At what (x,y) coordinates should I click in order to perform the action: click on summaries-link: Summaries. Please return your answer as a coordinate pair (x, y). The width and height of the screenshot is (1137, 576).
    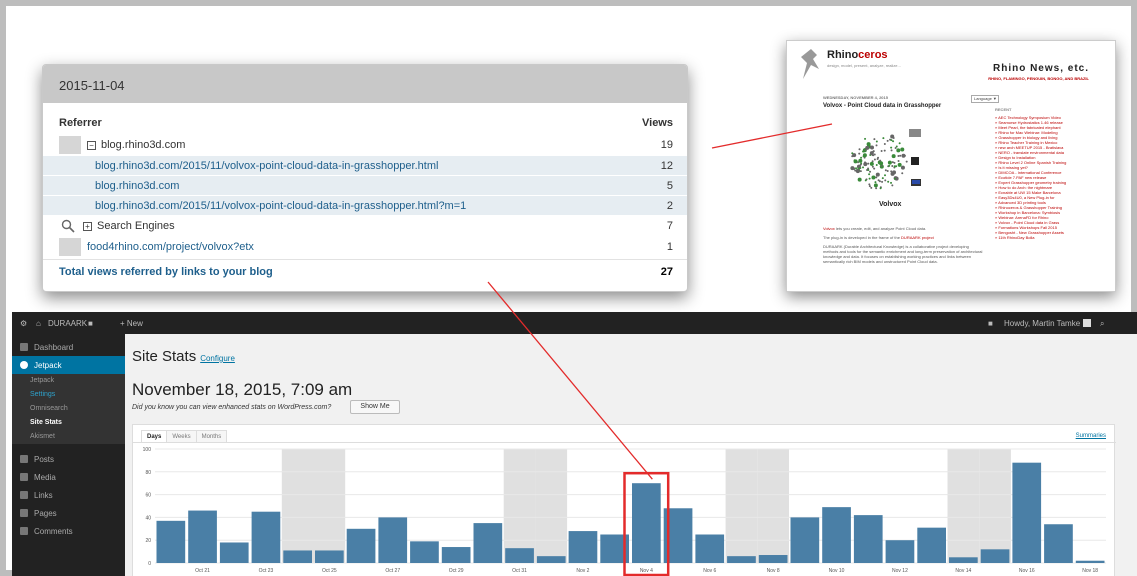
    Looking at the image, I should click on (1091, 436).